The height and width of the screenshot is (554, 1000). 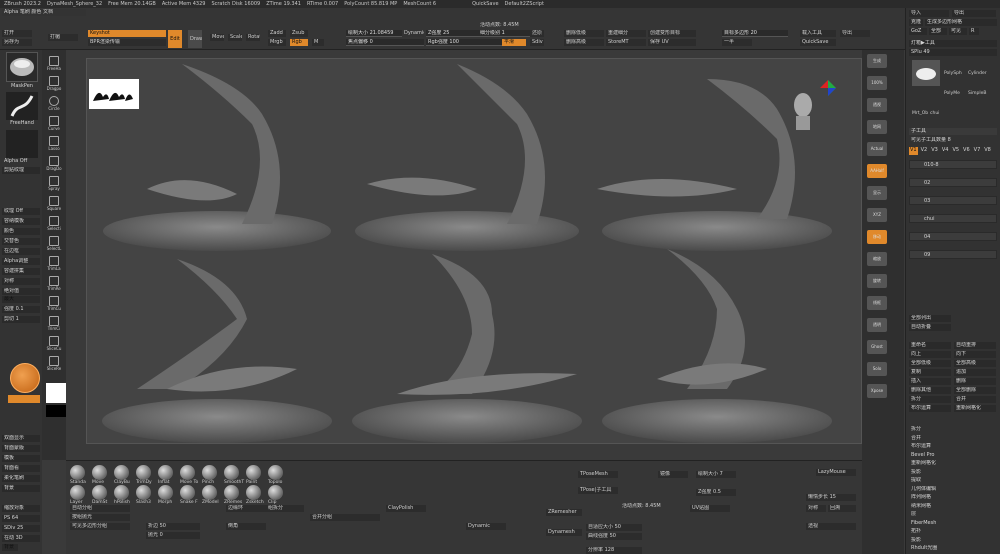 I want to click on left-bottom-0: 双面显示, so click(x=21, y=438).